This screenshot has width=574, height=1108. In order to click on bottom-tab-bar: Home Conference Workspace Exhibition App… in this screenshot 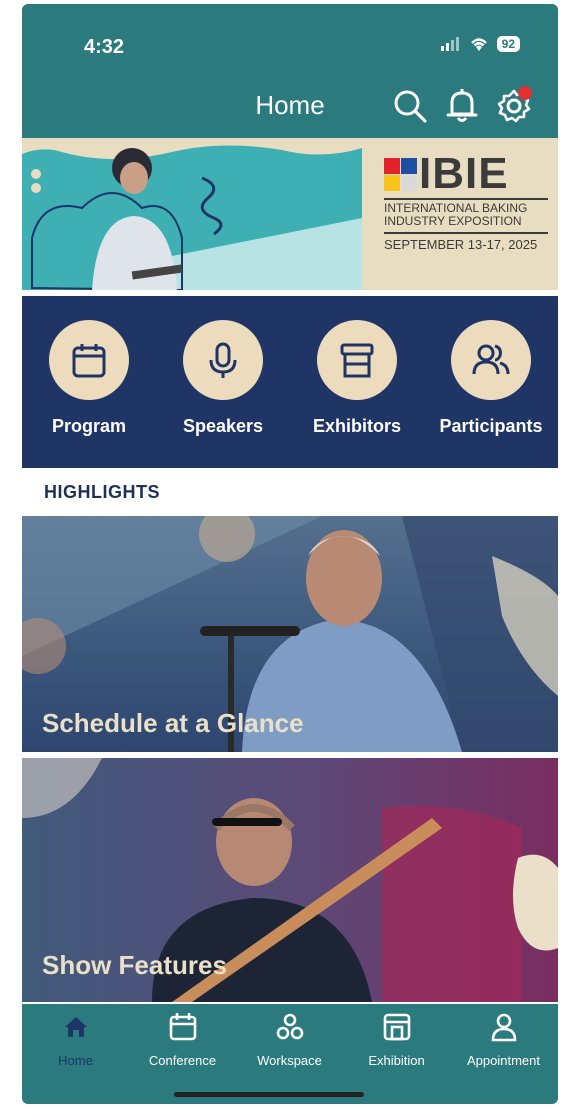, I will do `click(290, 1054)`.